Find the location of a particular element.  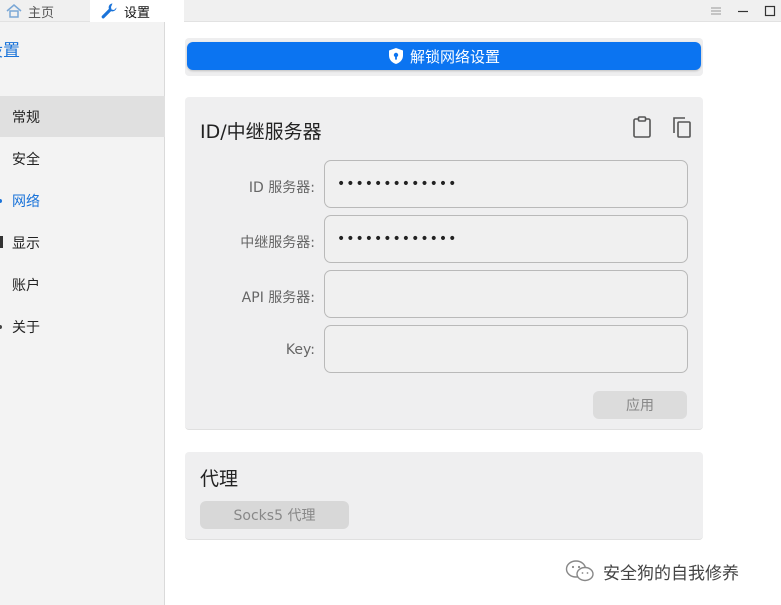

unlock-network-settings-button: 解锁网络设置 is located at coordinates (444, 56).